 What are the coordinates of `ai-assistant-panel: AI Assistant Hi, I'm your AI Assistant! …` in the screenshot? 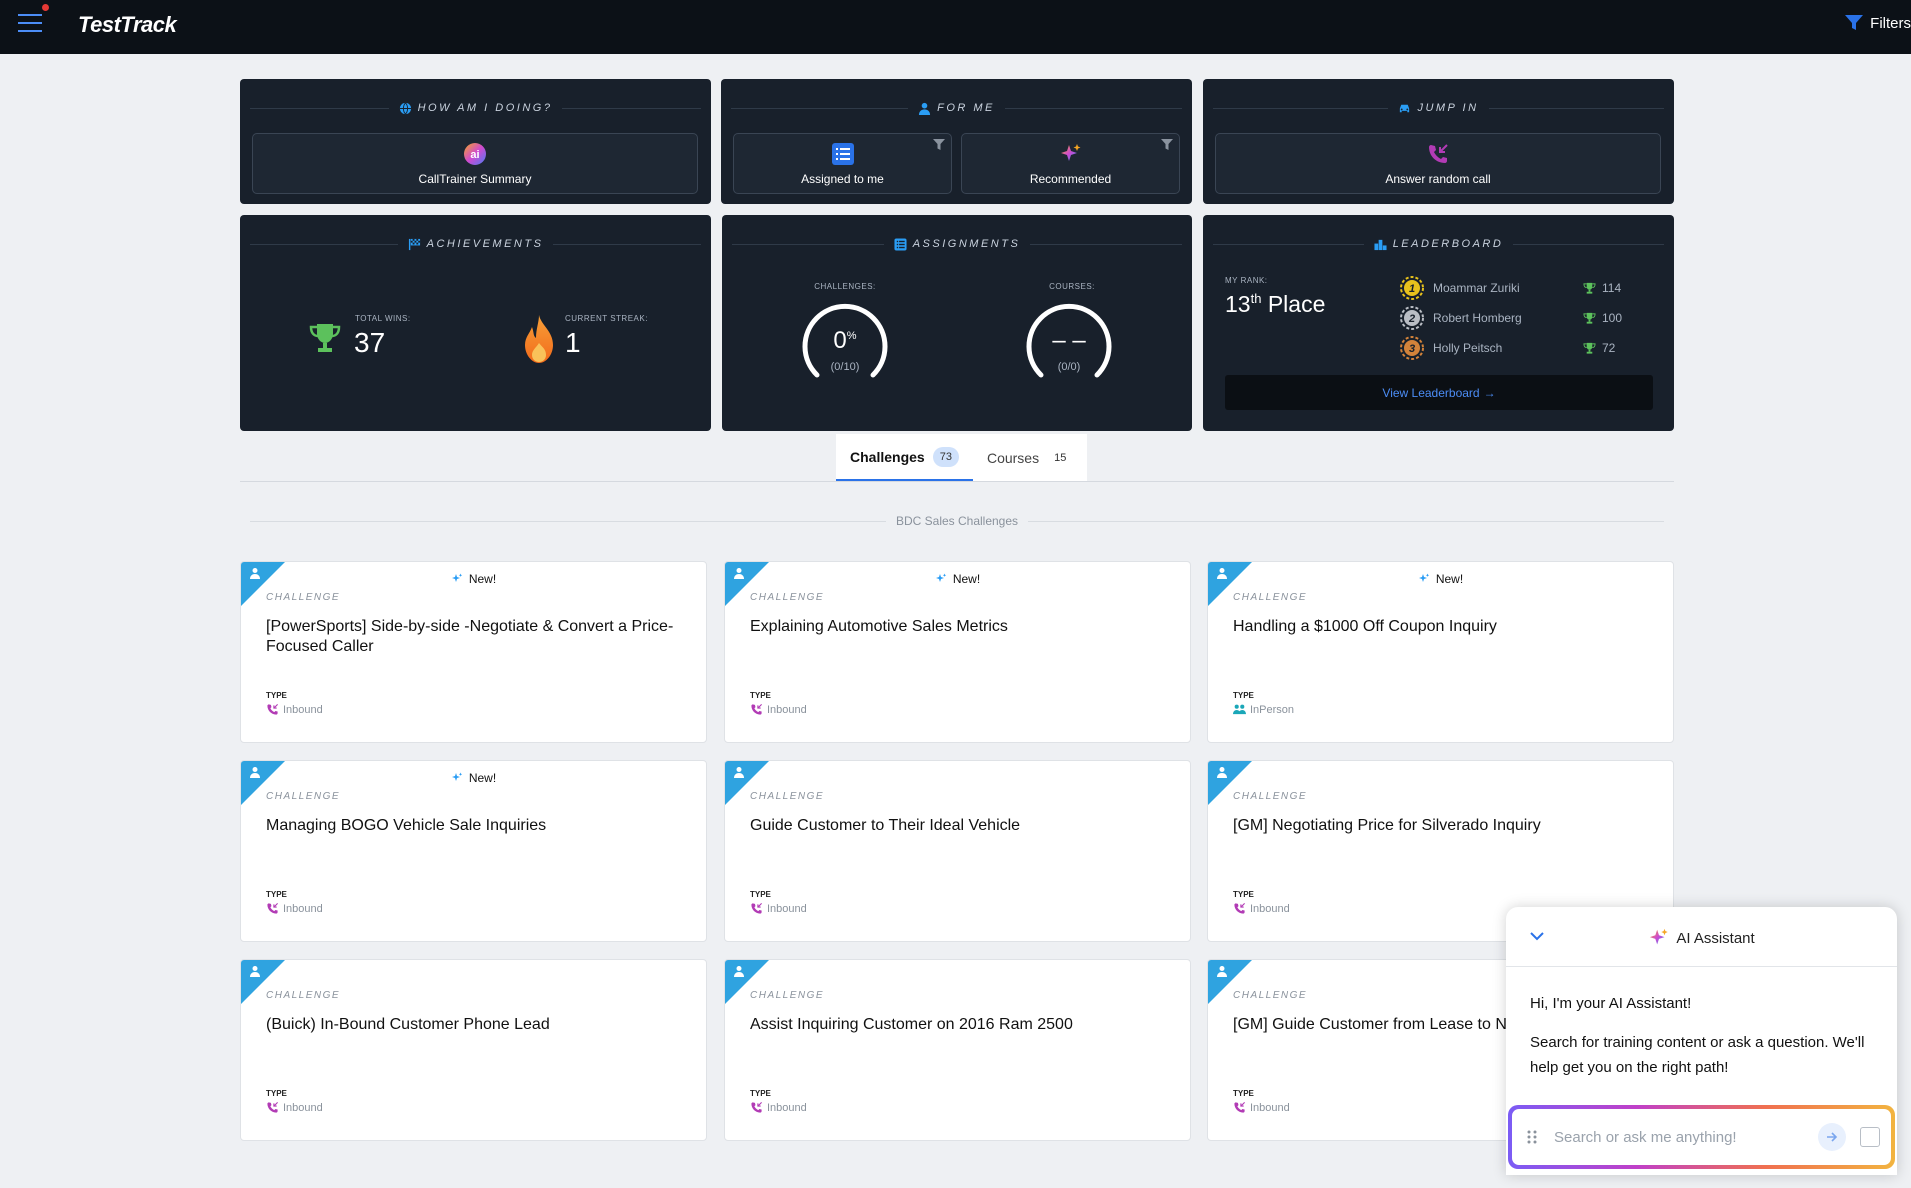 It's located at (1701, 1041).